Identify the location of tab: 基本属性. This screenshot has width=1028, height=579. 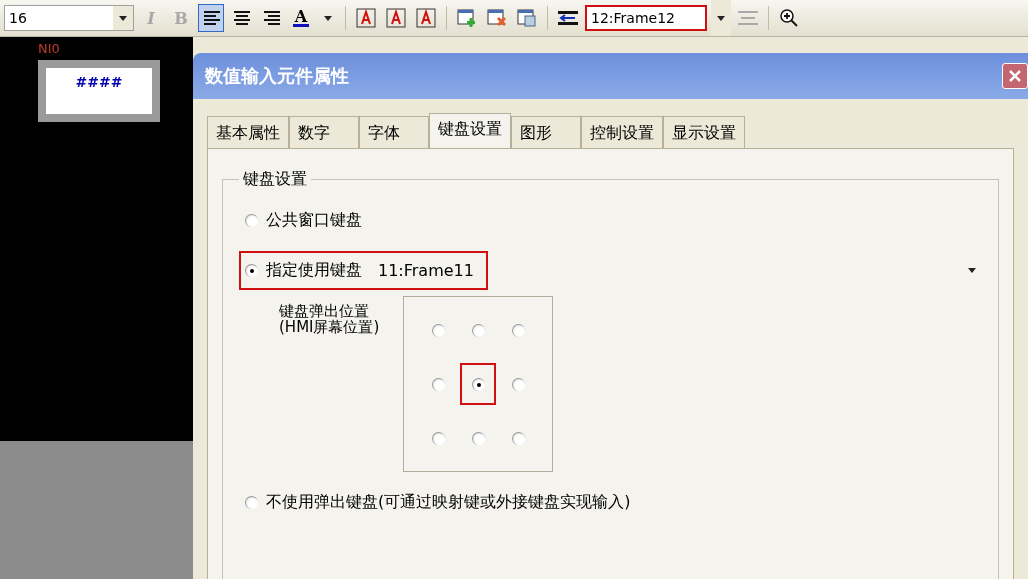
(248, 132).